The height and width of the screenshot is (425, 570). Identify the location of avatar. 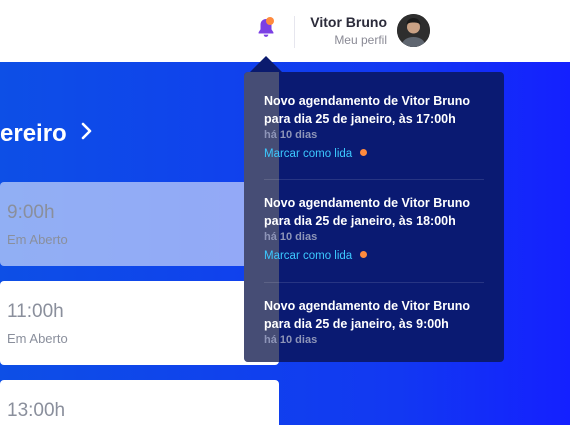
(413, 30).